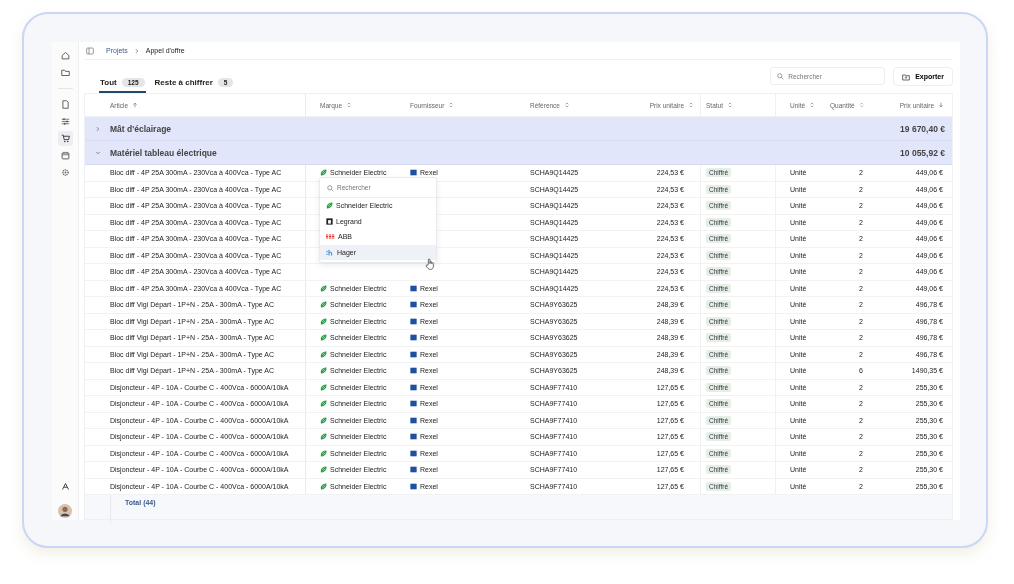 The height and width of the screenshot is (584, 1014). Describe the element at coordinates (90, 50) in the screenshot. I see `sidebar-toggle-icon` at that location.